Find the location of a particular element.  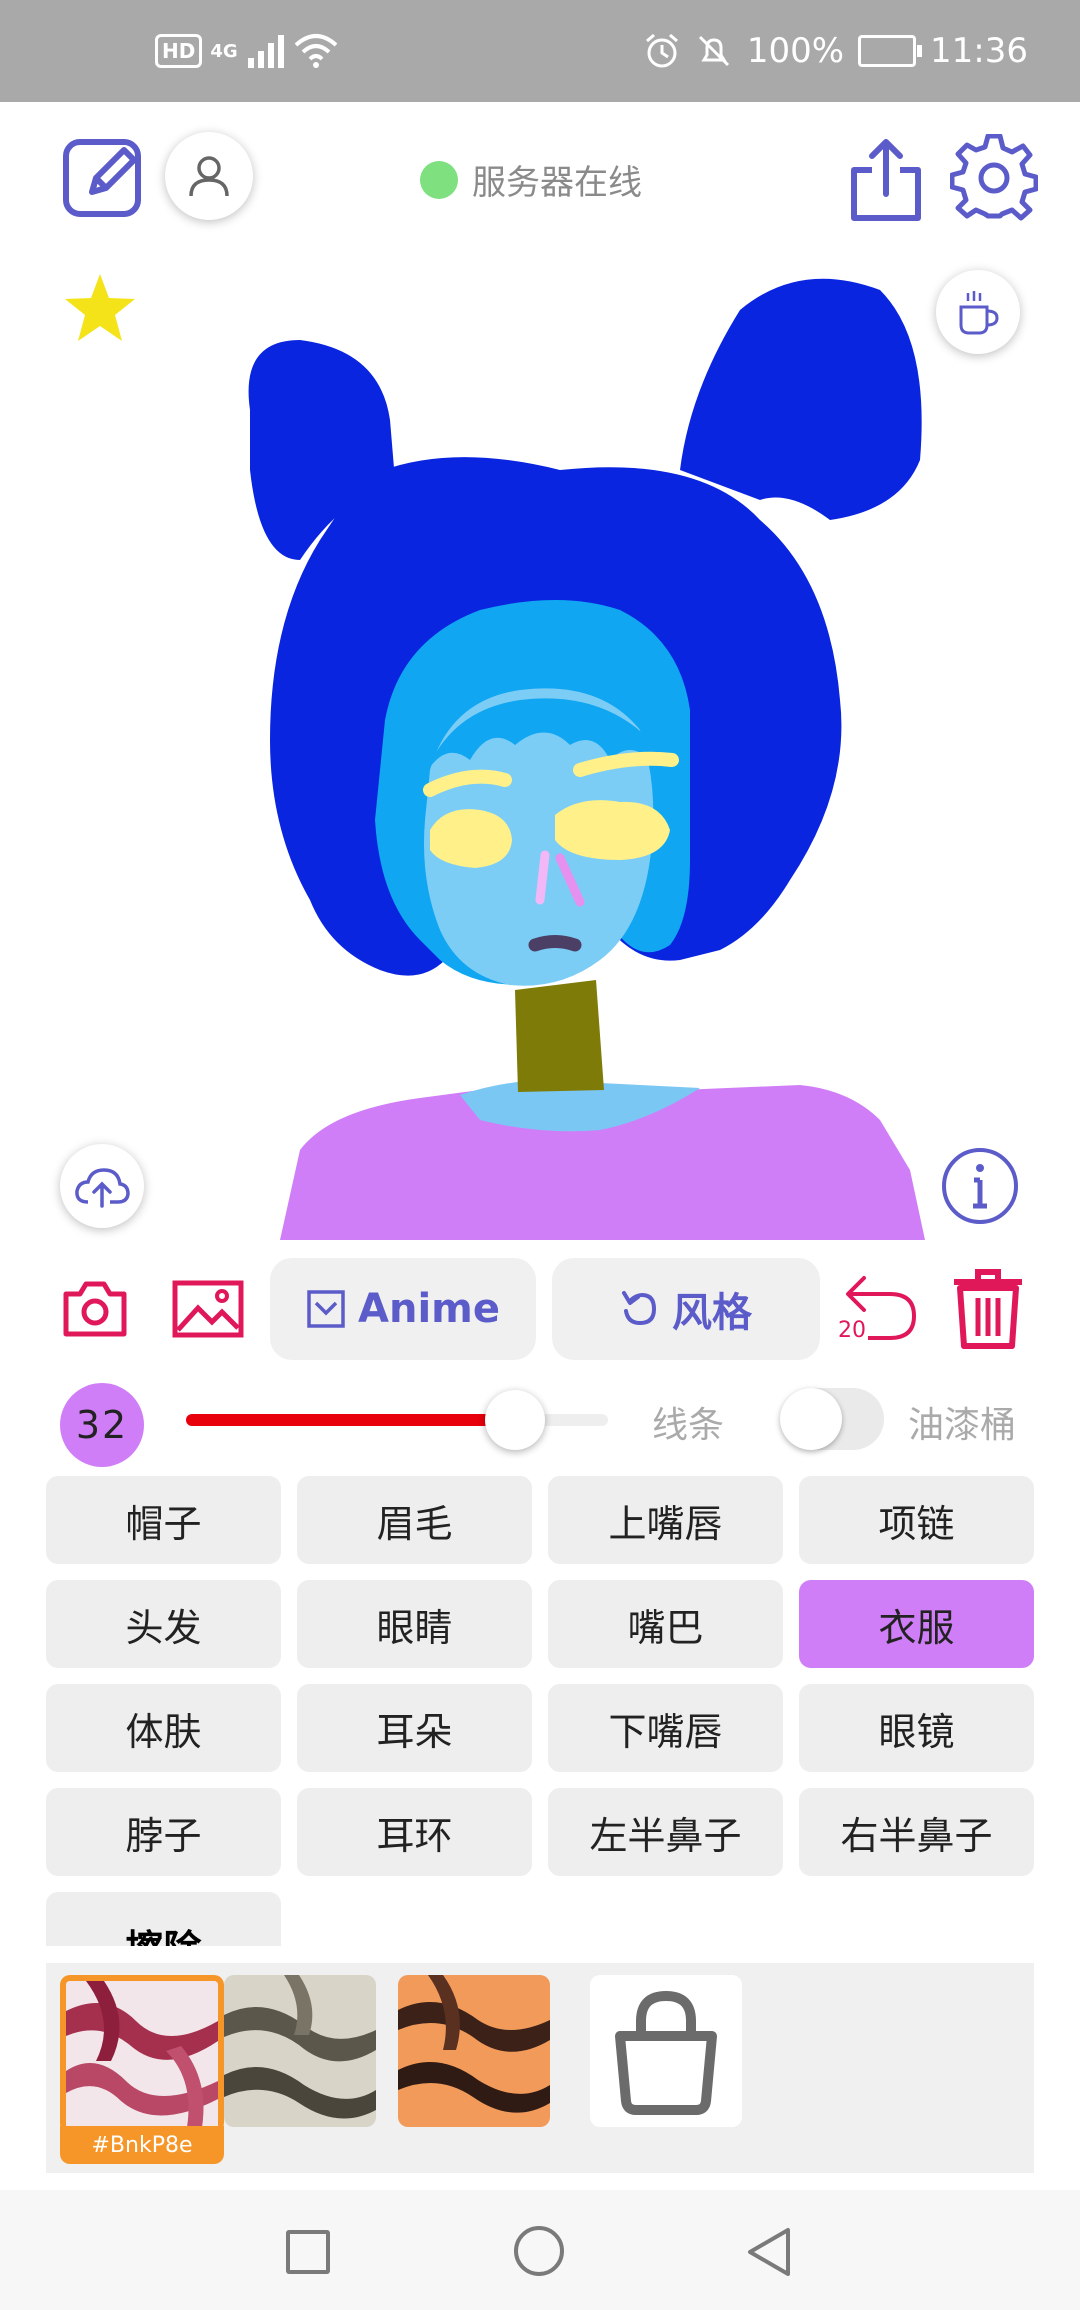

part-button: 衣服 is located at coordinates (916, 1624).